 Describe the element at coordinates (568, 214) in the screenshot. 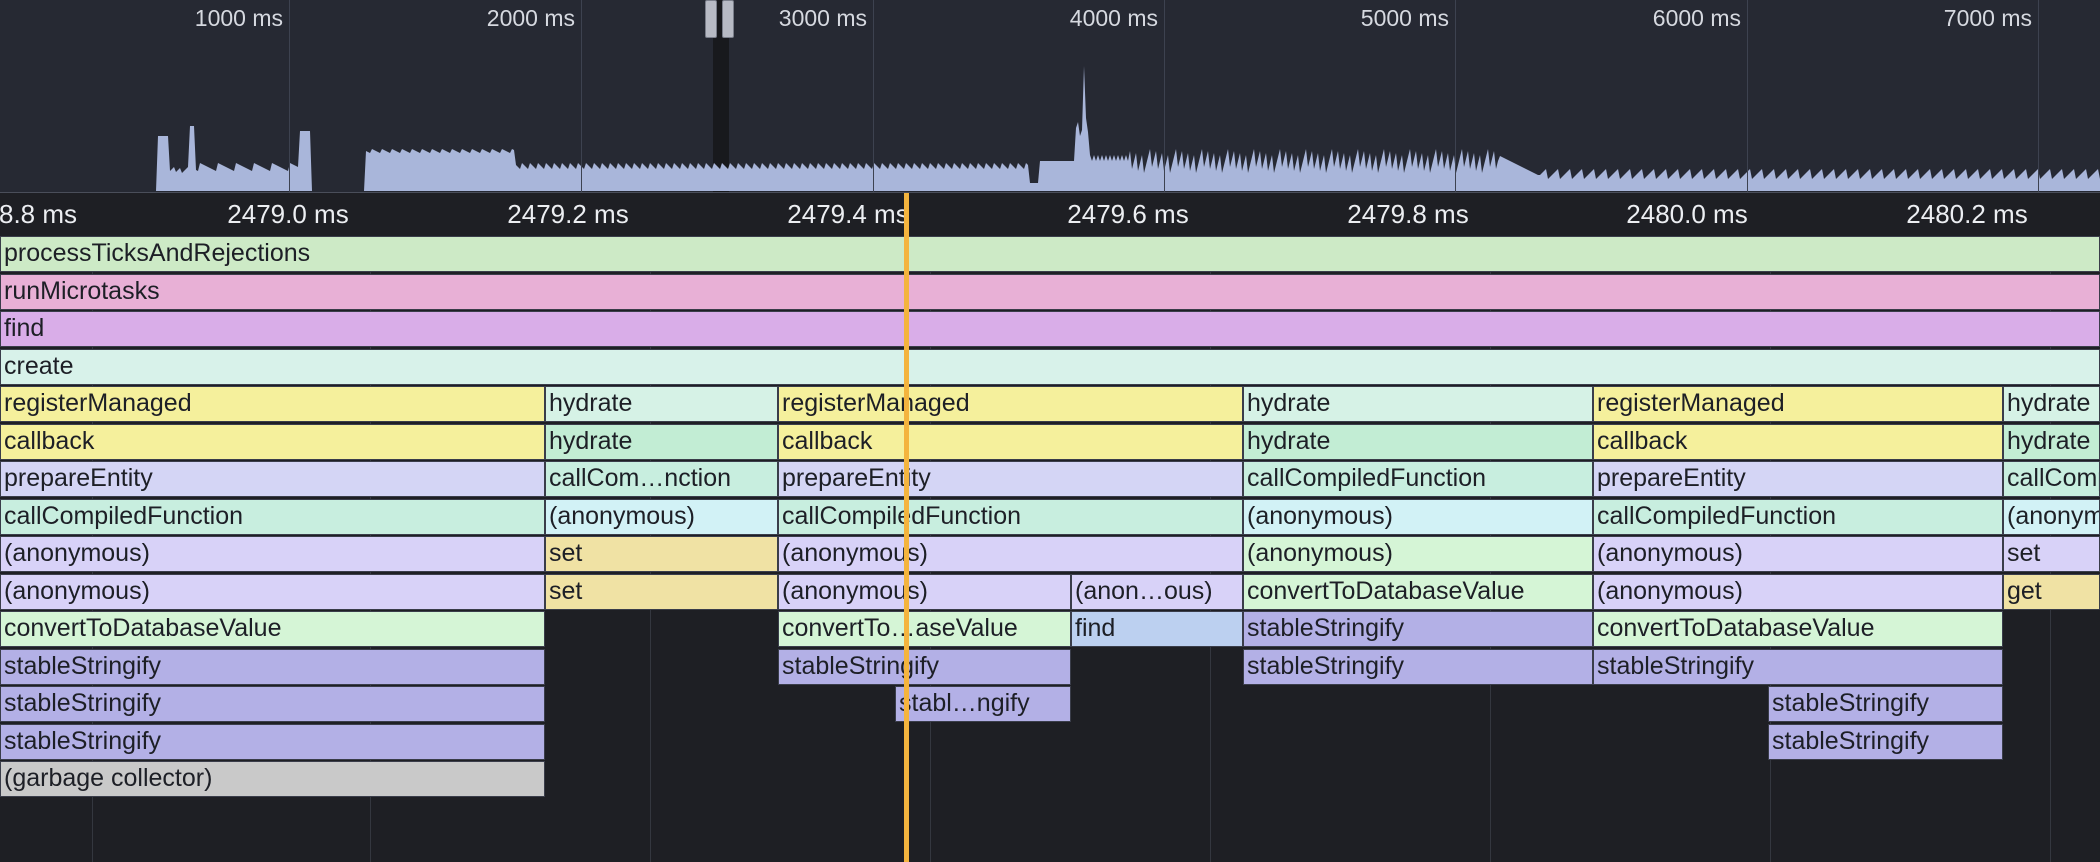

I see `ruler-label: 2479.2 ms` at that location.